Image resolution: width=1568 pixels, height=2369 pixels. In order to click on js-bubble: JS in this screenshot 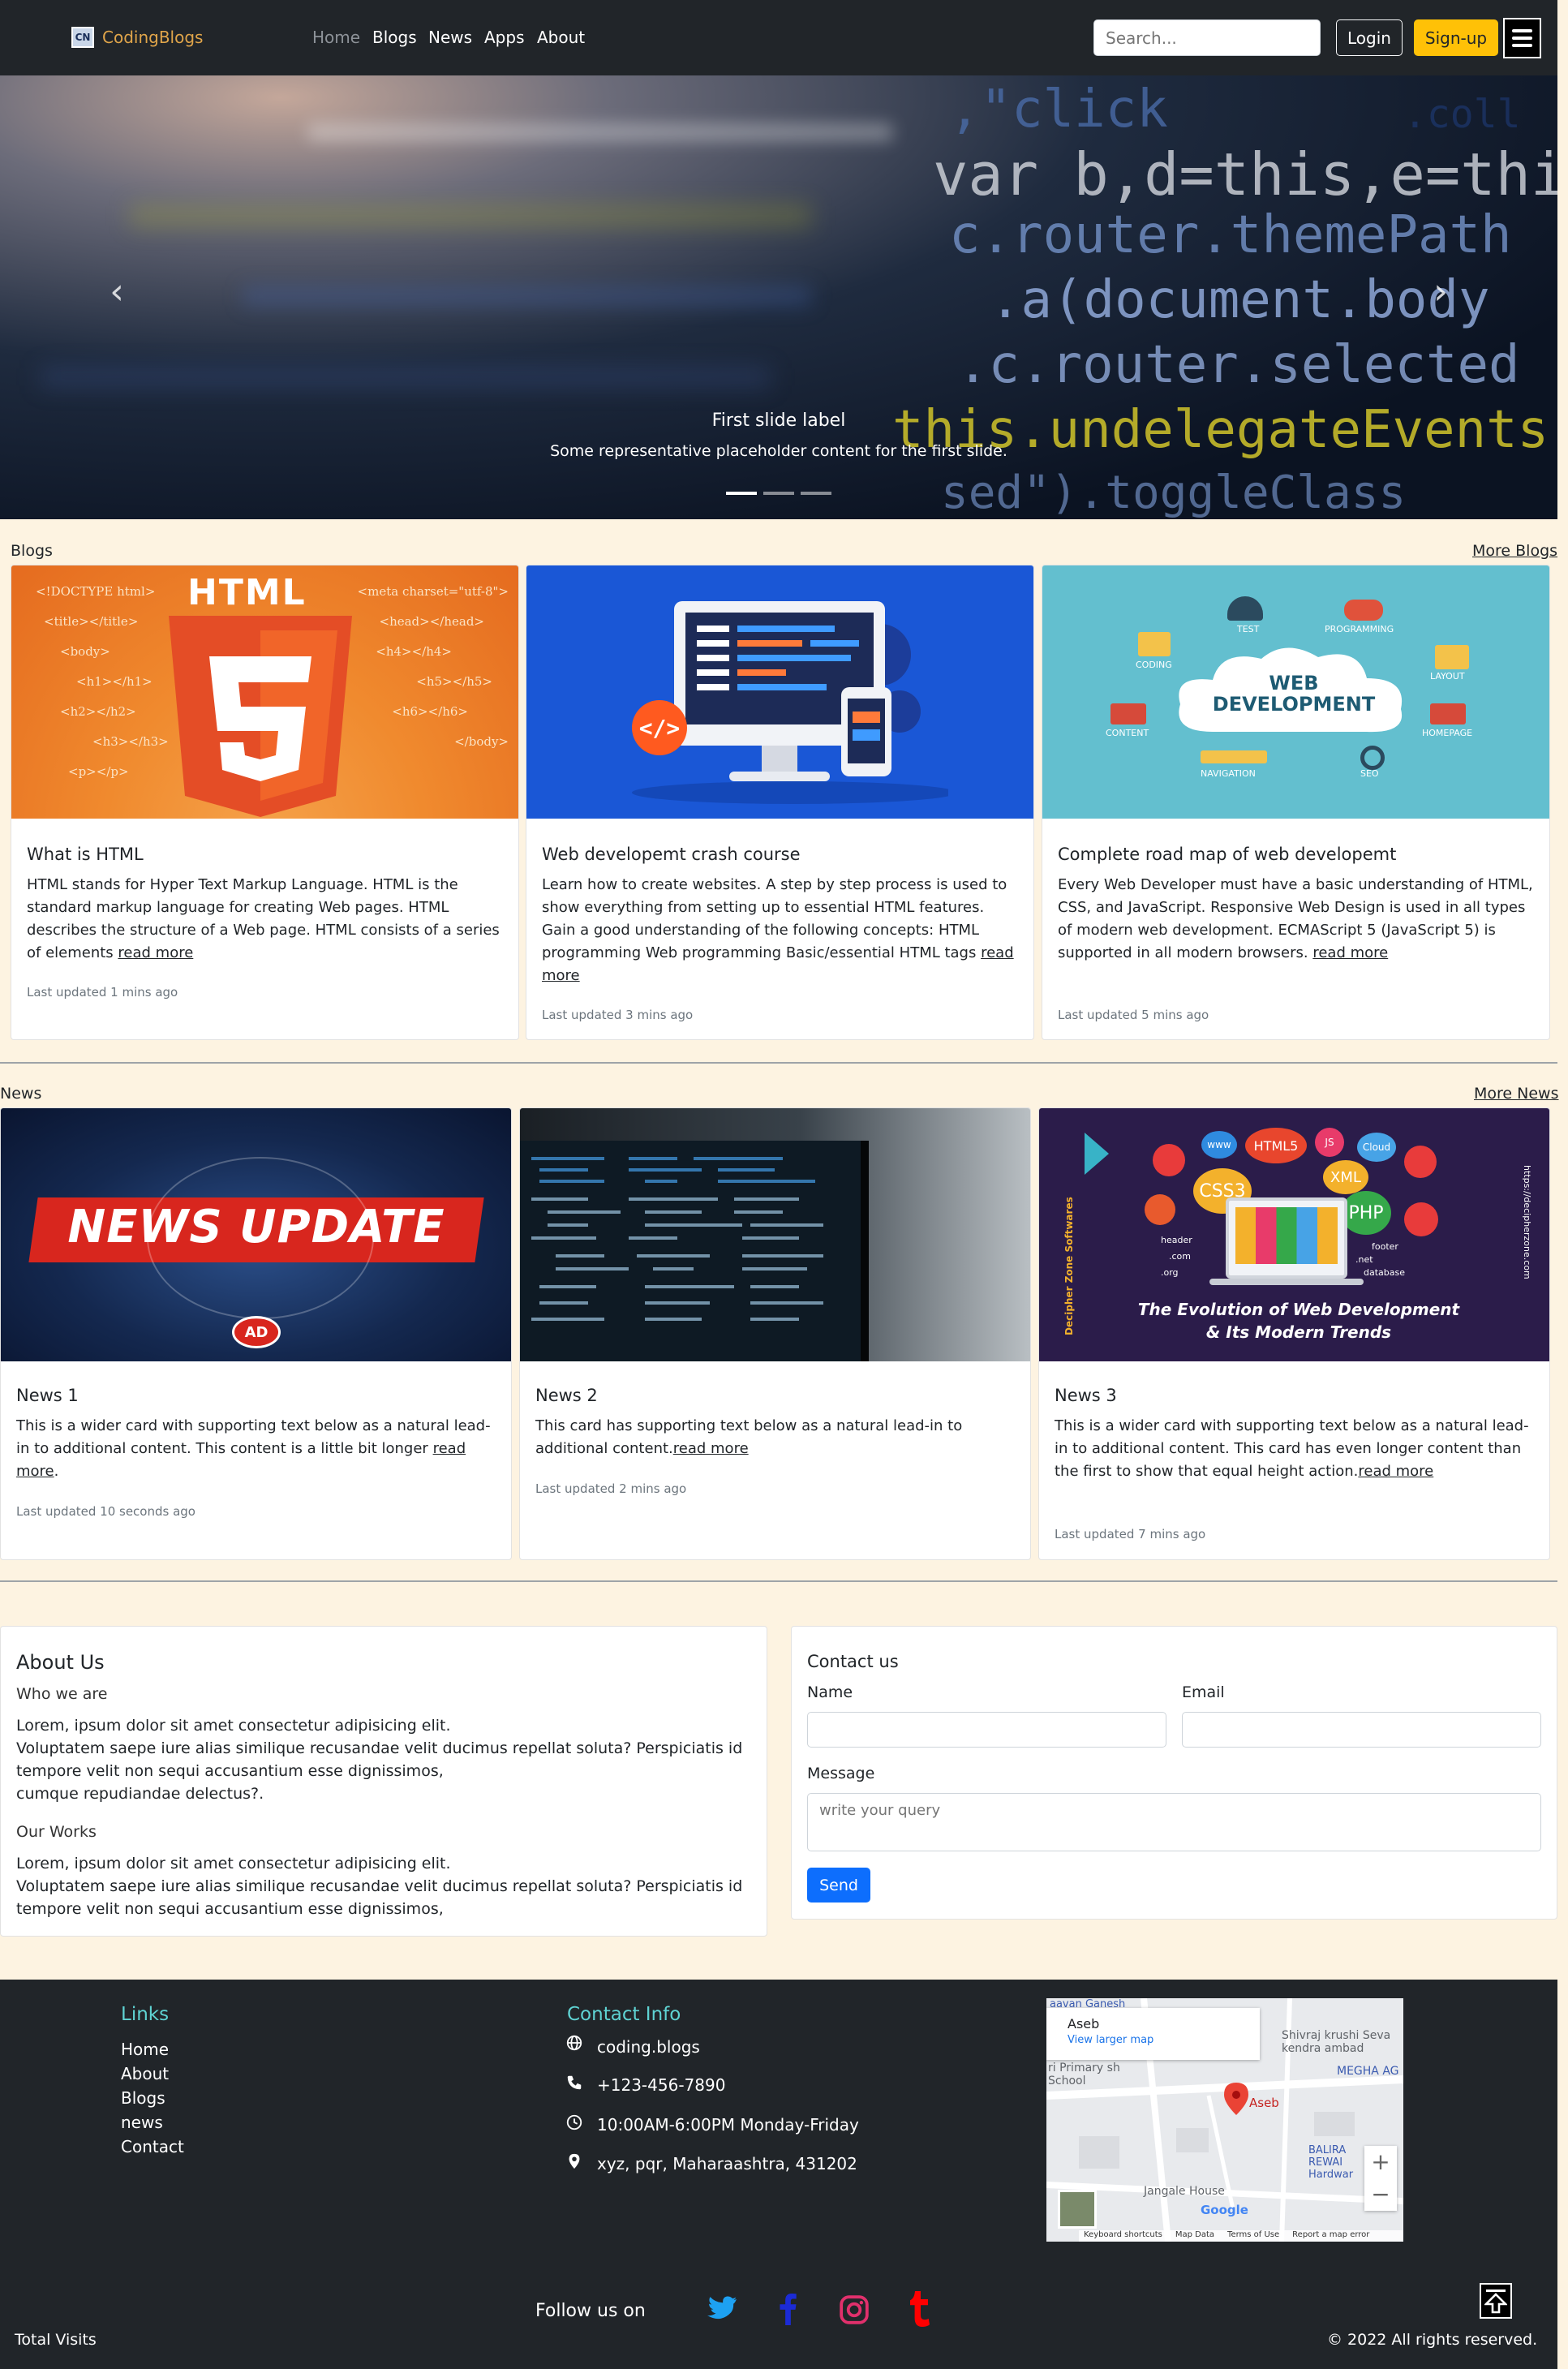, I will do `click(1329, 1143)`.